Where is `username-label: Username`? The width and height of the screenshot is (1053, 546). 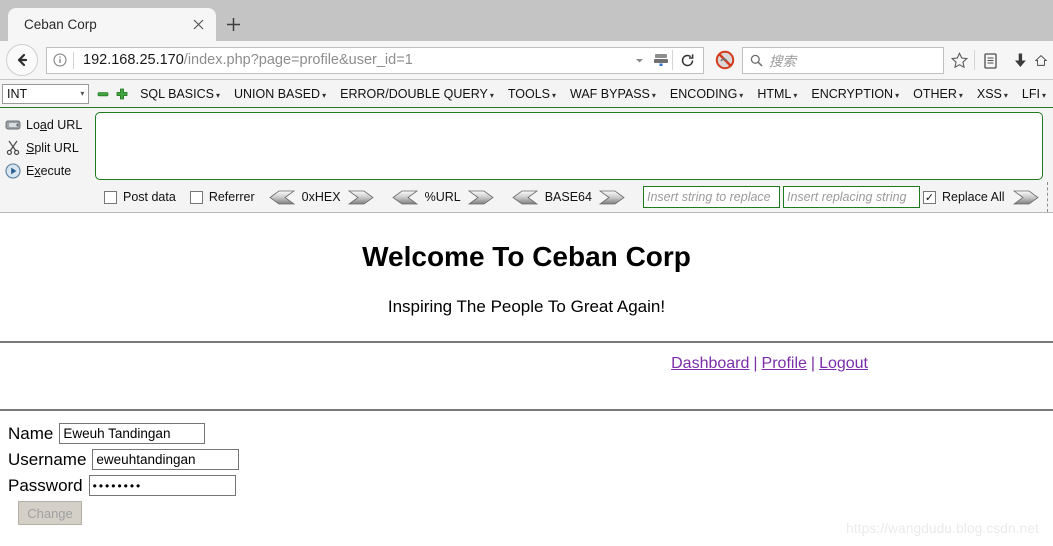 username-label: Username is located at coordinates (47, 459).